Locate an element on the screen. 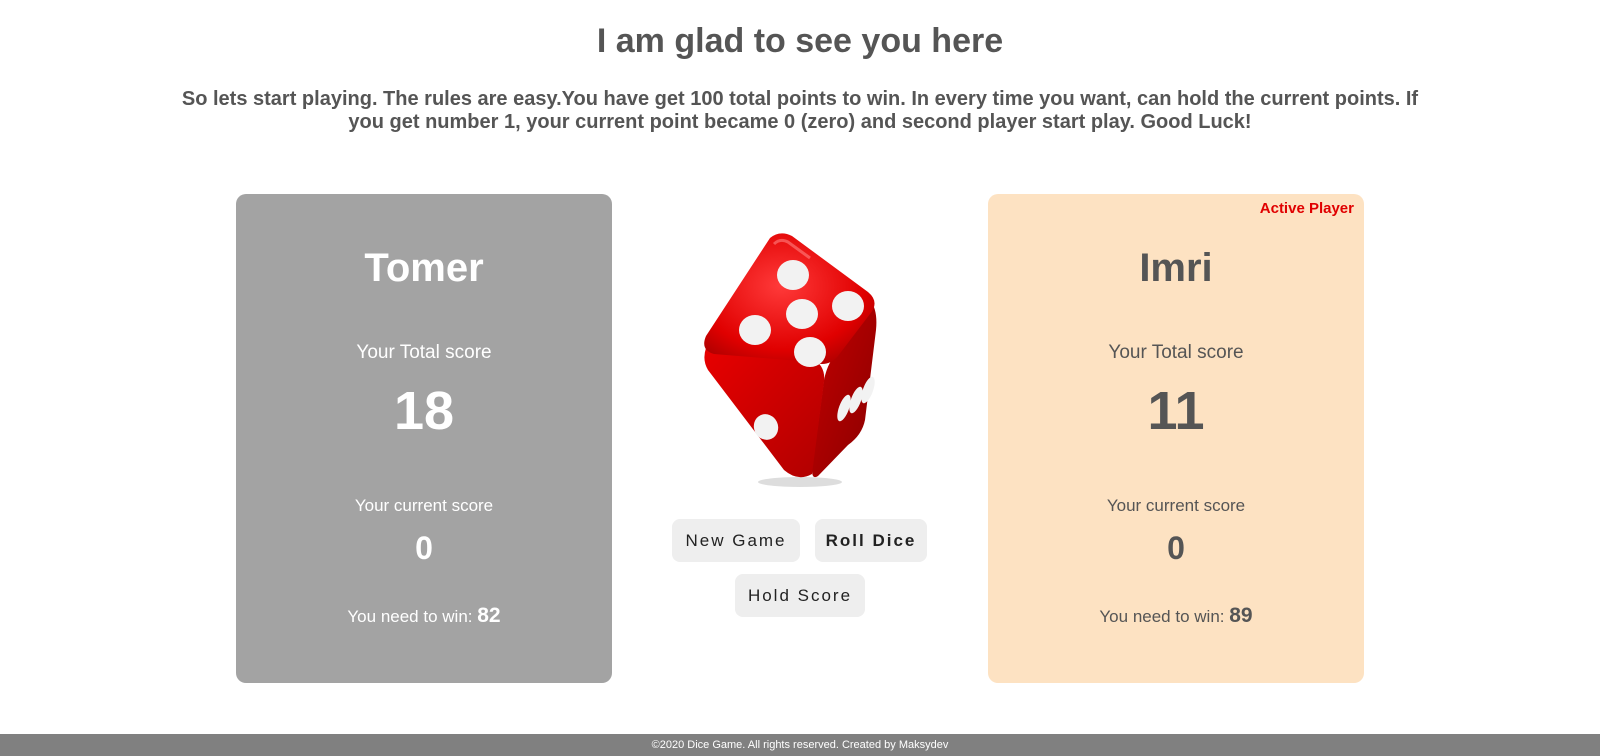 This screenshot has height=756, width=1600. need-to-win-value: 82 is located at coordinates (489, 615).